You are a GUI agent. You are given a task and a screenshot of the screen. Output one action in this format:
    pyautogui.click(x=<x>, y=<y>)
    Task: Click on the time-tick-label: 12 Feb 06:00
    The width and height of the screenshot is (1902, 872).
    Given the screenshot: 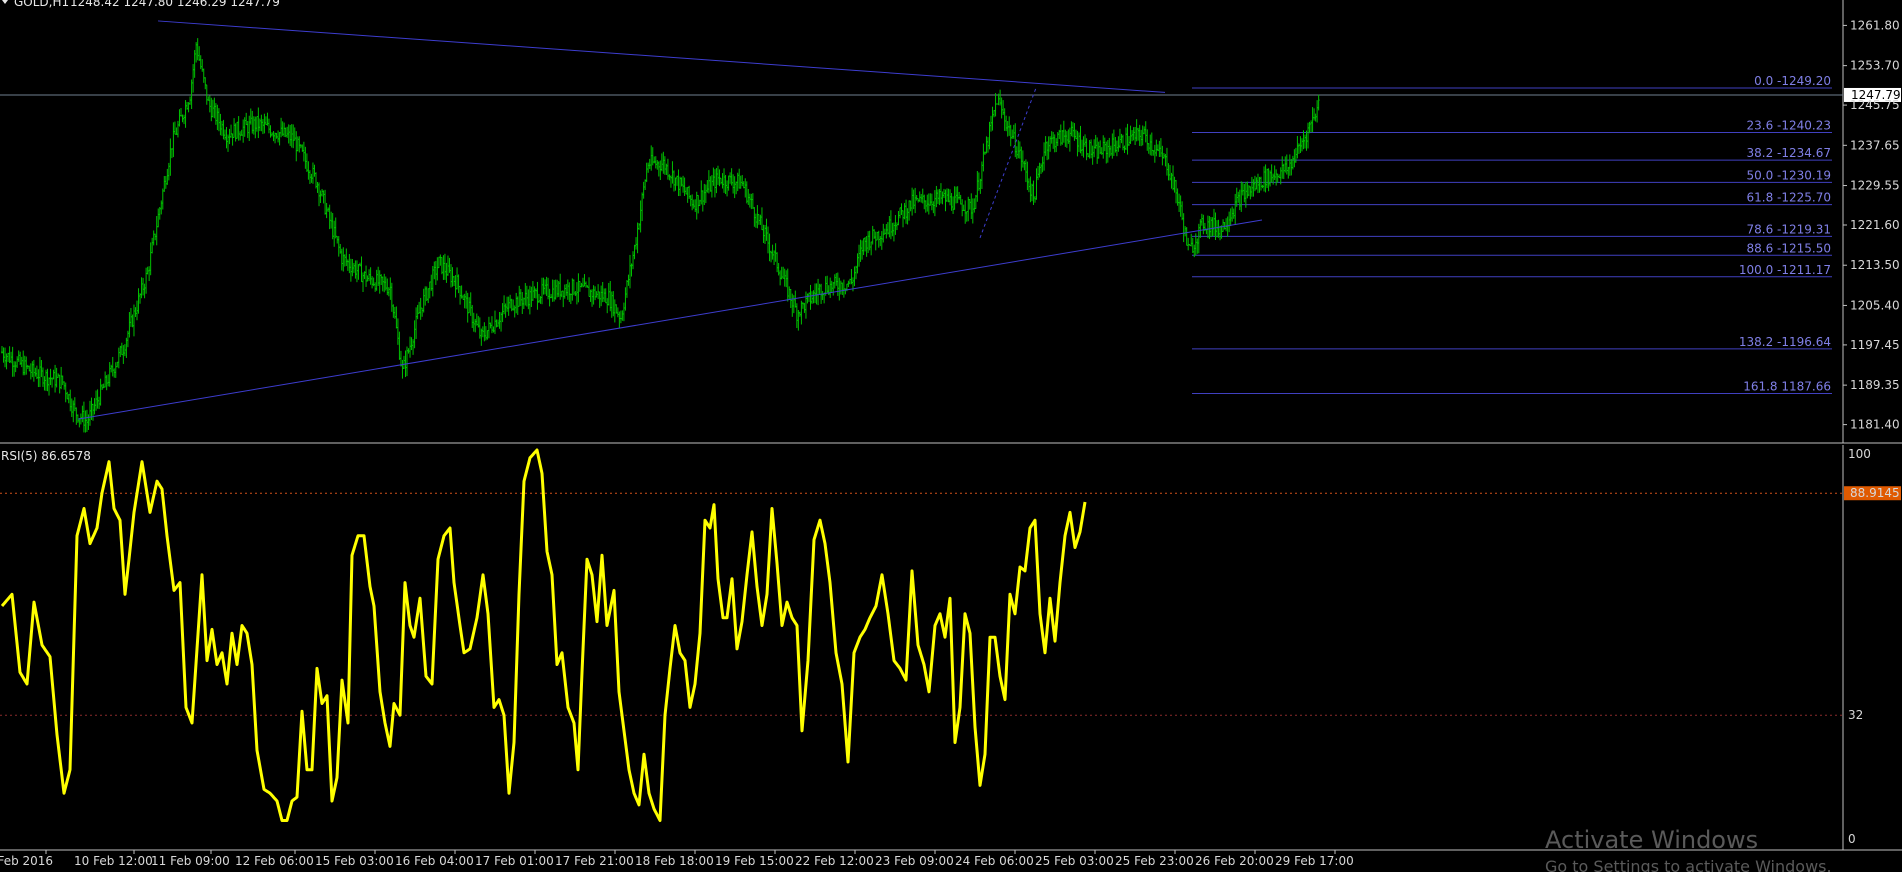 What is the action you would take?
    pyautogui.click(x=274, y=861)
    